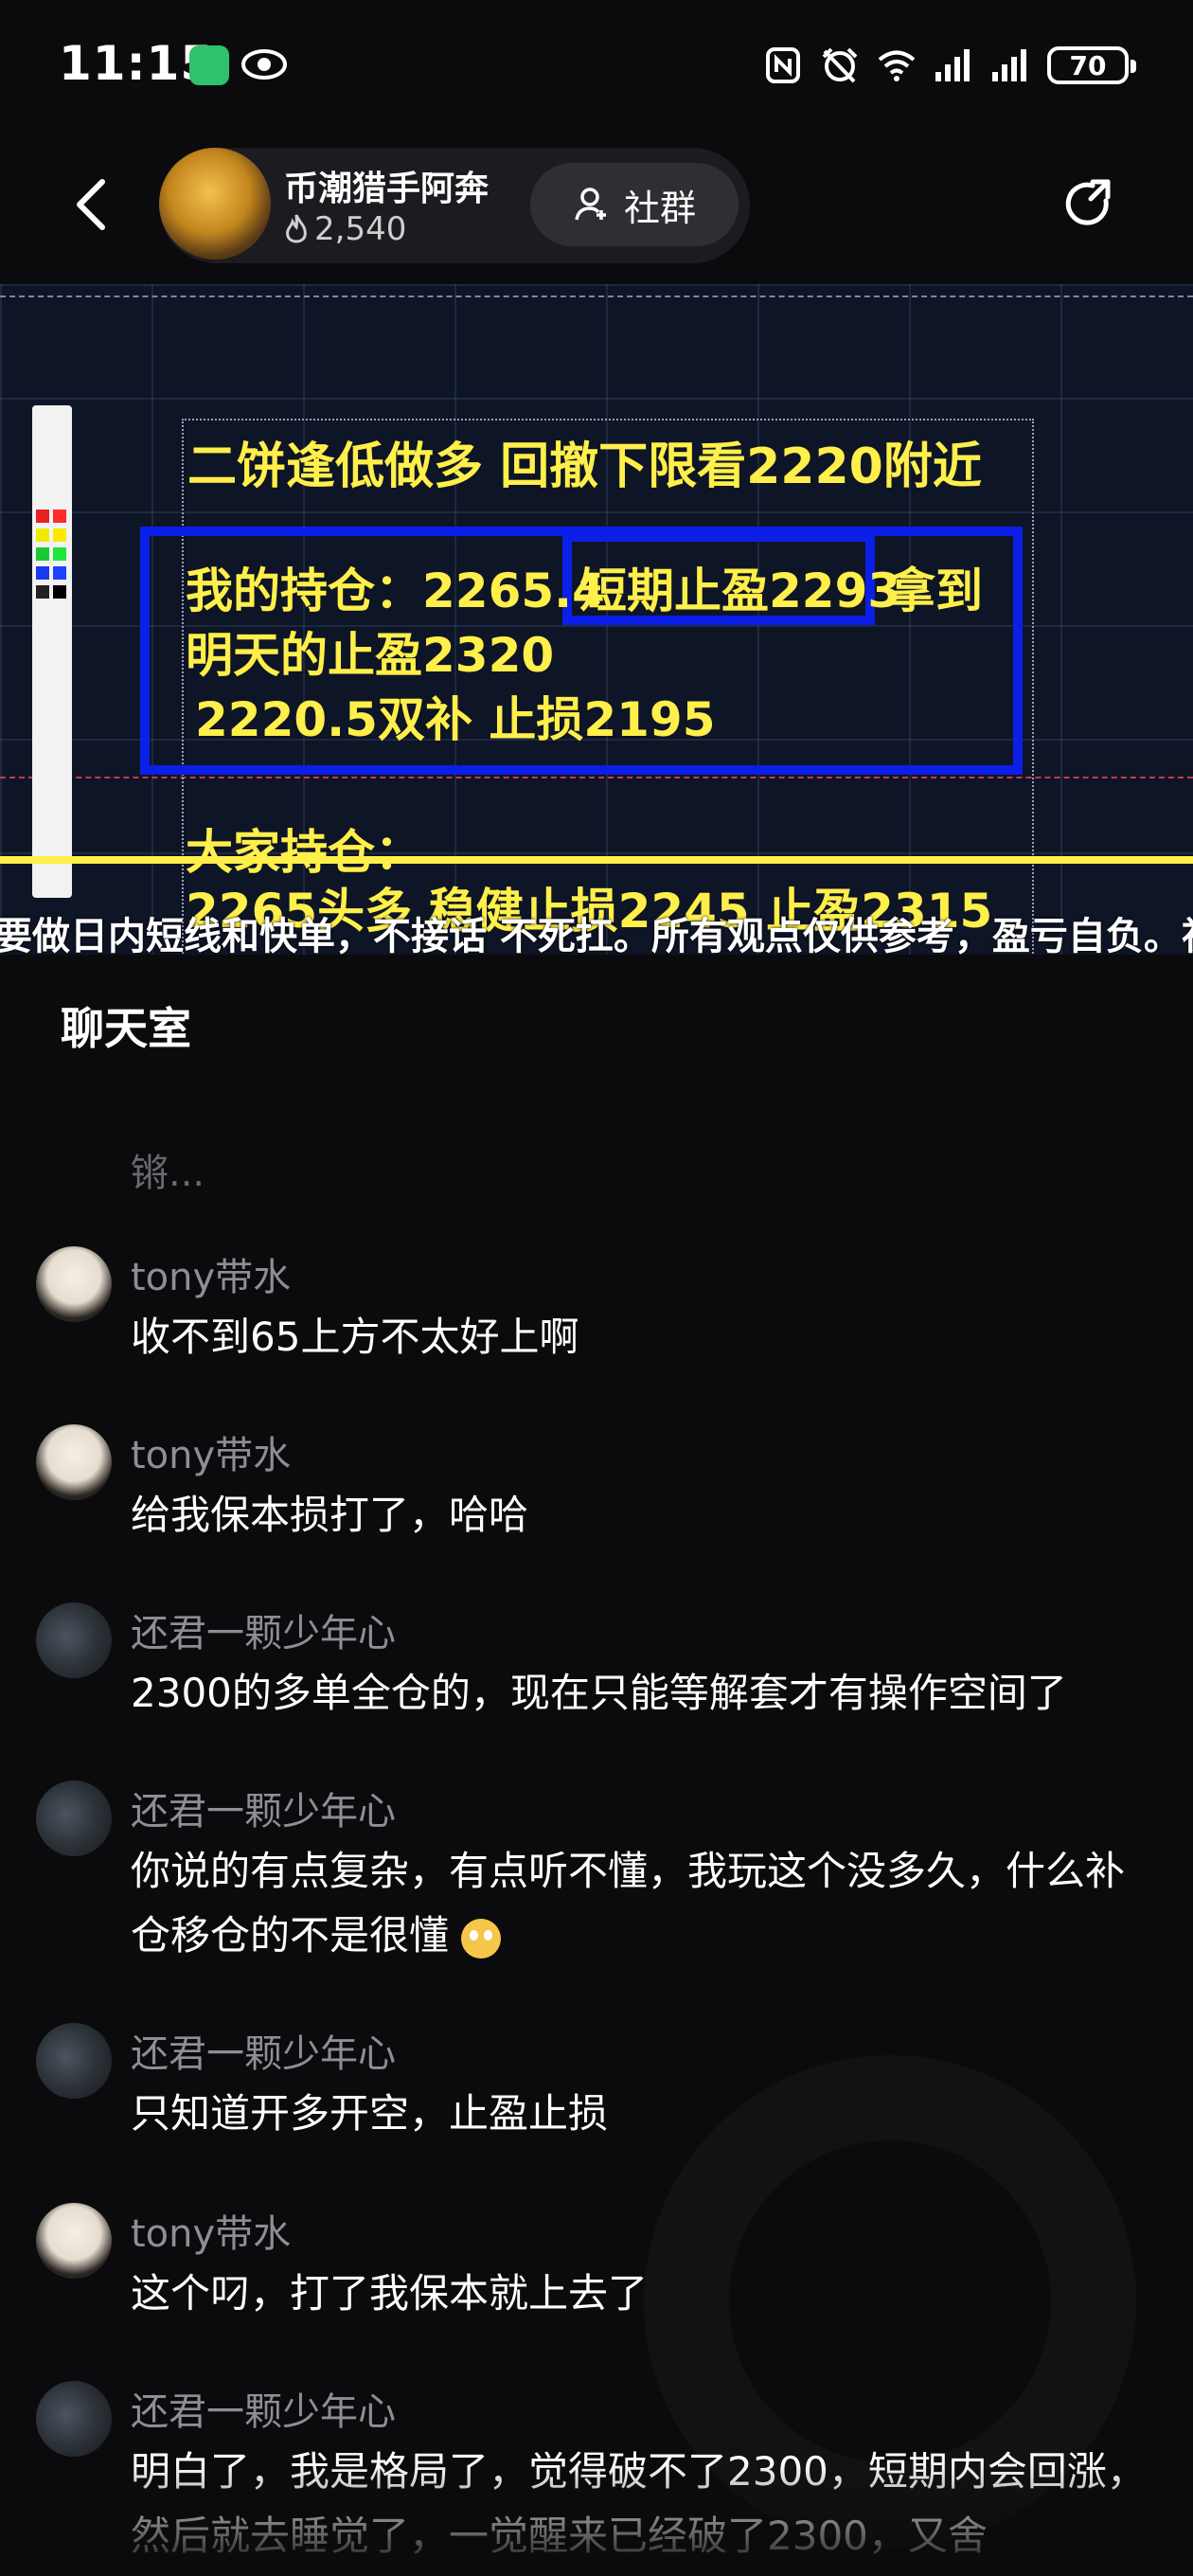 This screenshot has height=2576, width=1193. I want to click on wechat-notification-icon, so click(209, 65).